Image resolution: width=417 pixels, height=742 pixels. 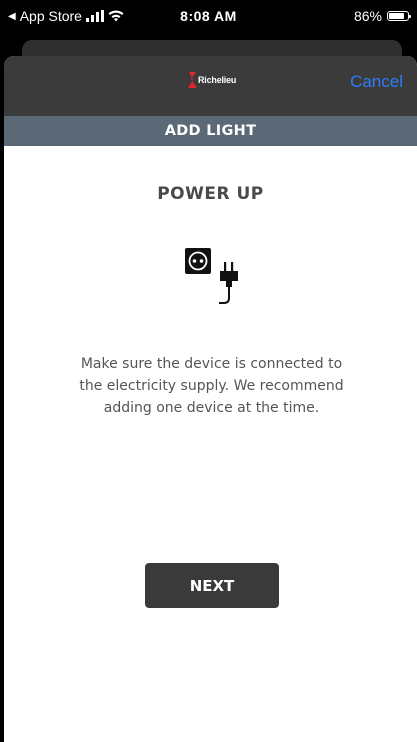 I want to click on battery-icon, so click(x=399, y=16).